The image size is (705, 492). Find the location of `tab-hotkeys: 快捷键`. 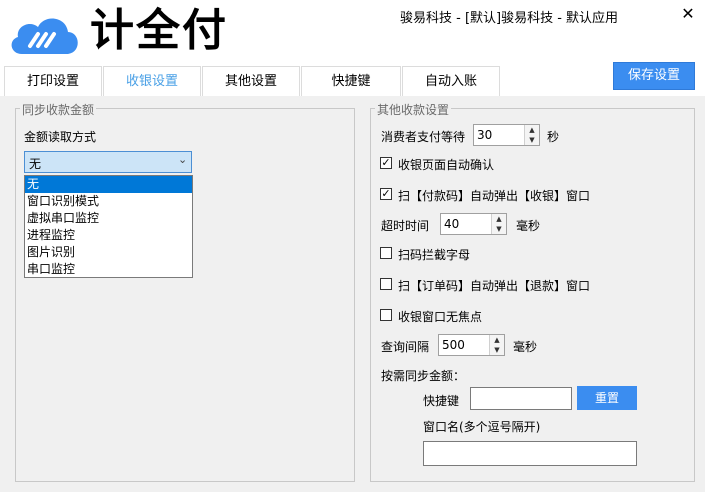

tab-hotkeys: 快捷键 is located at coordinates (351, 81).